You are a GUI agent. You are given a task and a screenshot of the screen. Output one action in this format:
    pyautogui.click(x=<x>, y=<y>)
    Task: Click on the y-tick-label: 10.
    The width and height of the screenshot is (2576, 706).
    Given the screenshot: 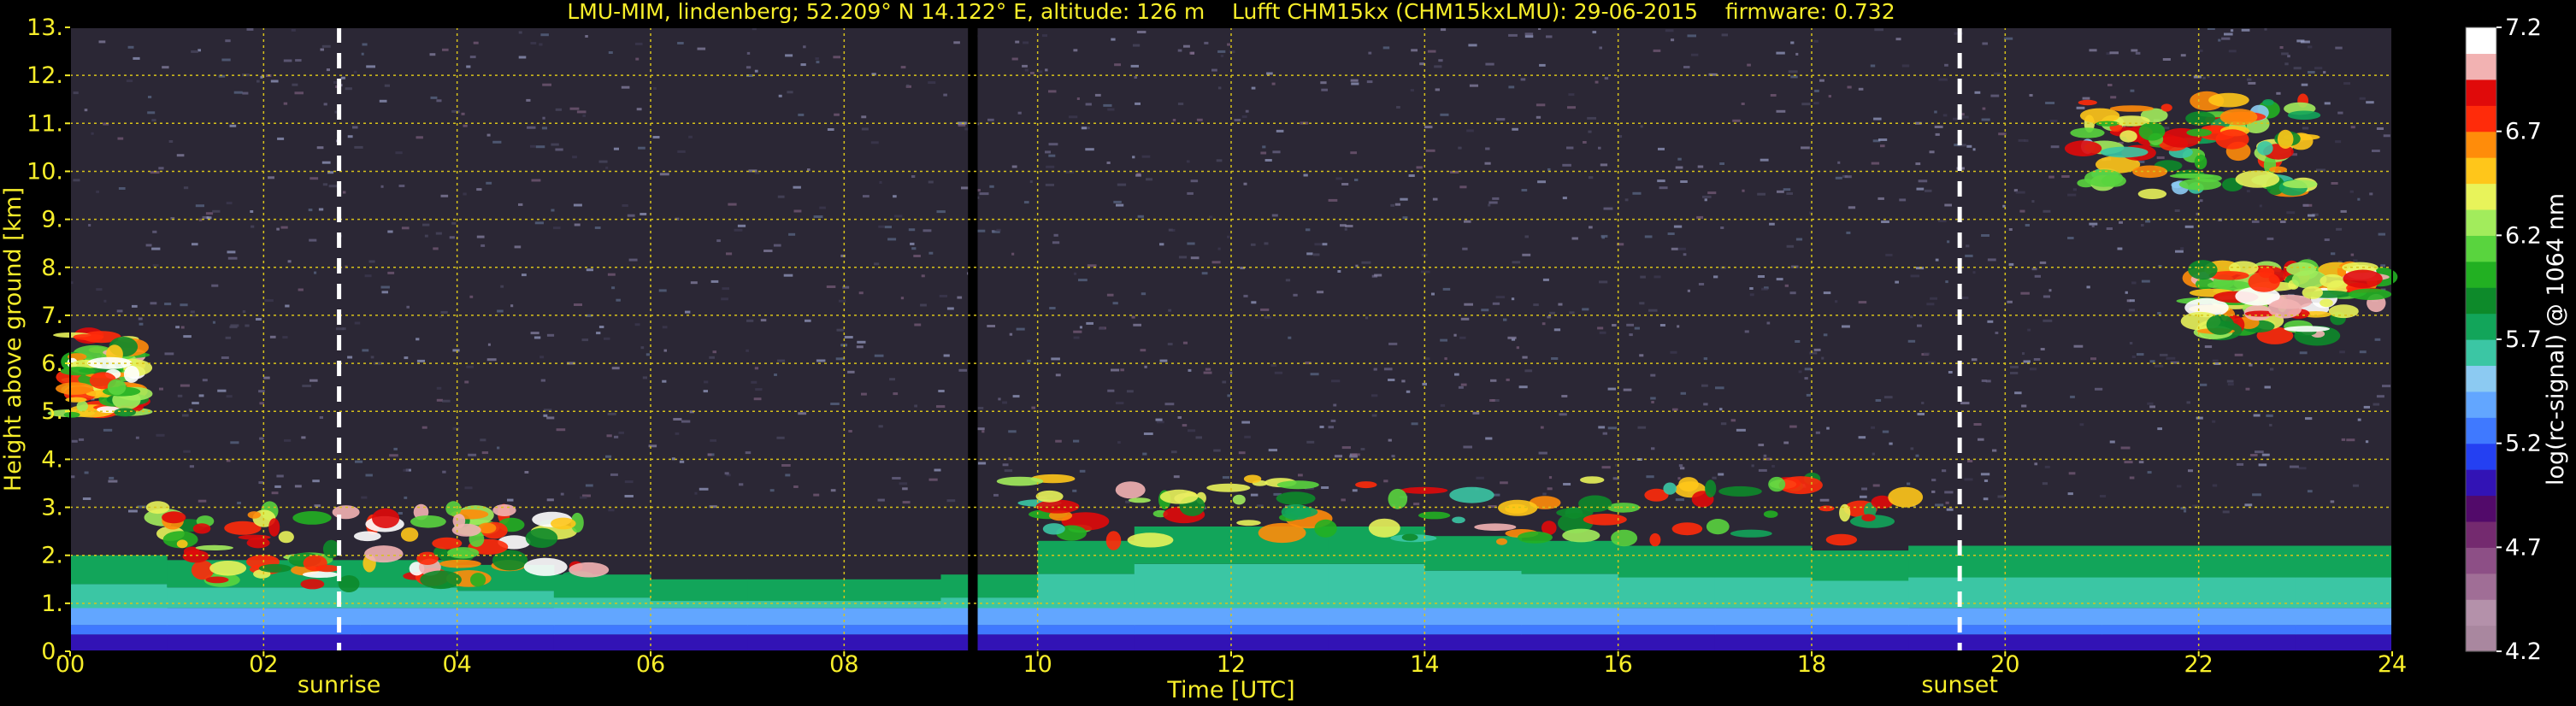 What is the action you would take?
    pyautogui.click(x=45, y=171)
    